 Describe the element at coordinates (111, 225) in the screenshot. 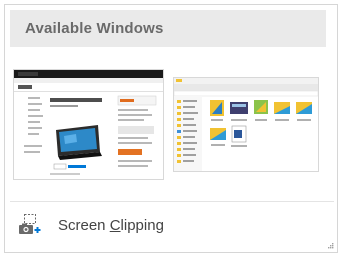

I see `screen-clipping-label: Screen Clipping` at that location.